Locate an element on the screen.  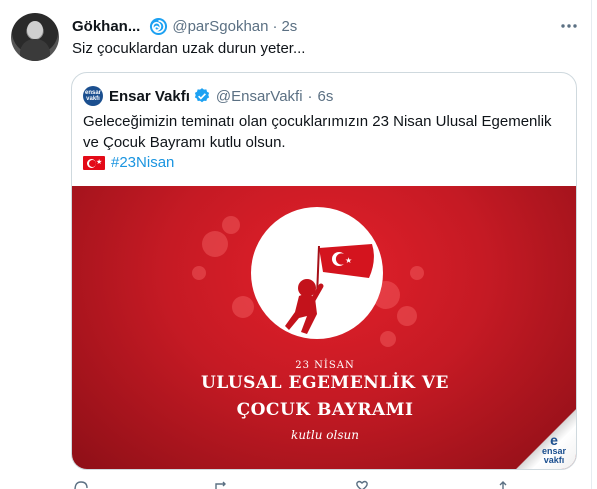
logo-text-bottom: vakfı is located at coordinates (554, 460).